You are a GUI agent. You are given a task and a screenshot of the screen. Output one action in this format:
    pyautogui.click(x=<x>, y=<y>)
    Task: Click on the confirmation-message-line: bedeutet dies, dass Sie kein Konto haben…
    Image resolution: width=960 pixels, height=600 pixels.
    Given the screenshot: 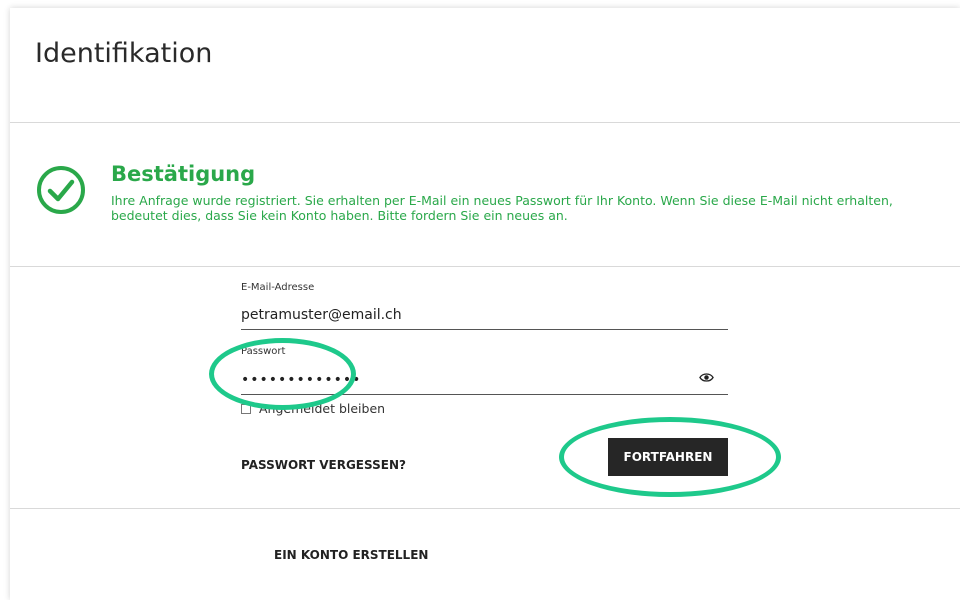 What is the action you would take?
    pyautogui.click(x=339, y=215)
    